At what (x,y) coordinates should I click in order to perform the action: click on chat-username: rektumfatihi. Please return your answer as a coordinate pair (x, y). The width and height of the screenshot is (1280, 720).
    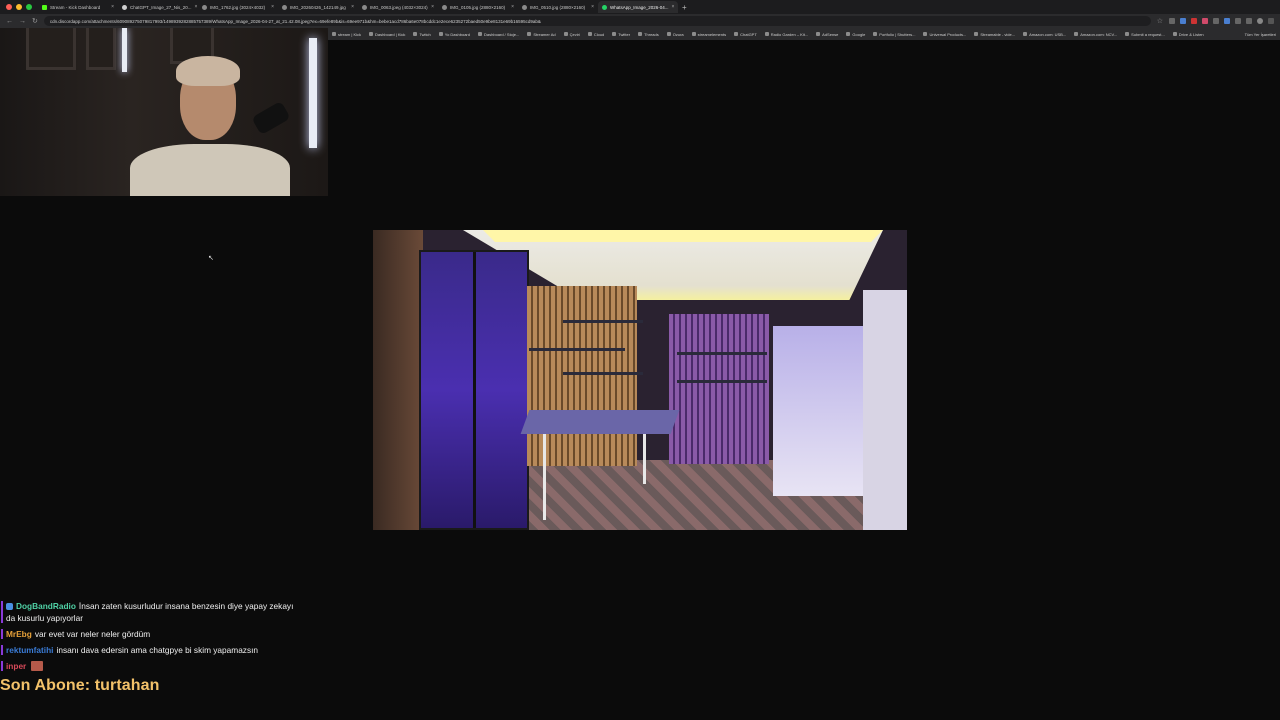
    Looking at the image, I should click on (30, 650).